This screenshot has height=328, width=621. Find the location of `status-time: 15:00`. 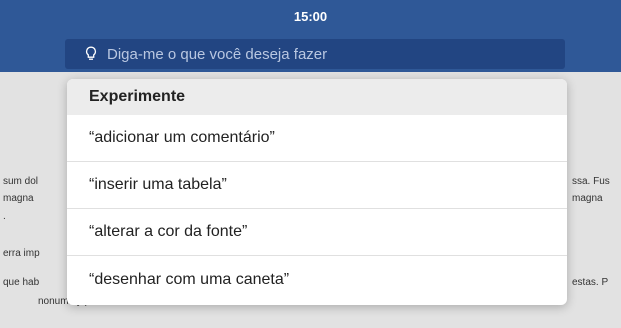

status-time: 15:00 is located at coordinates (310, 16).